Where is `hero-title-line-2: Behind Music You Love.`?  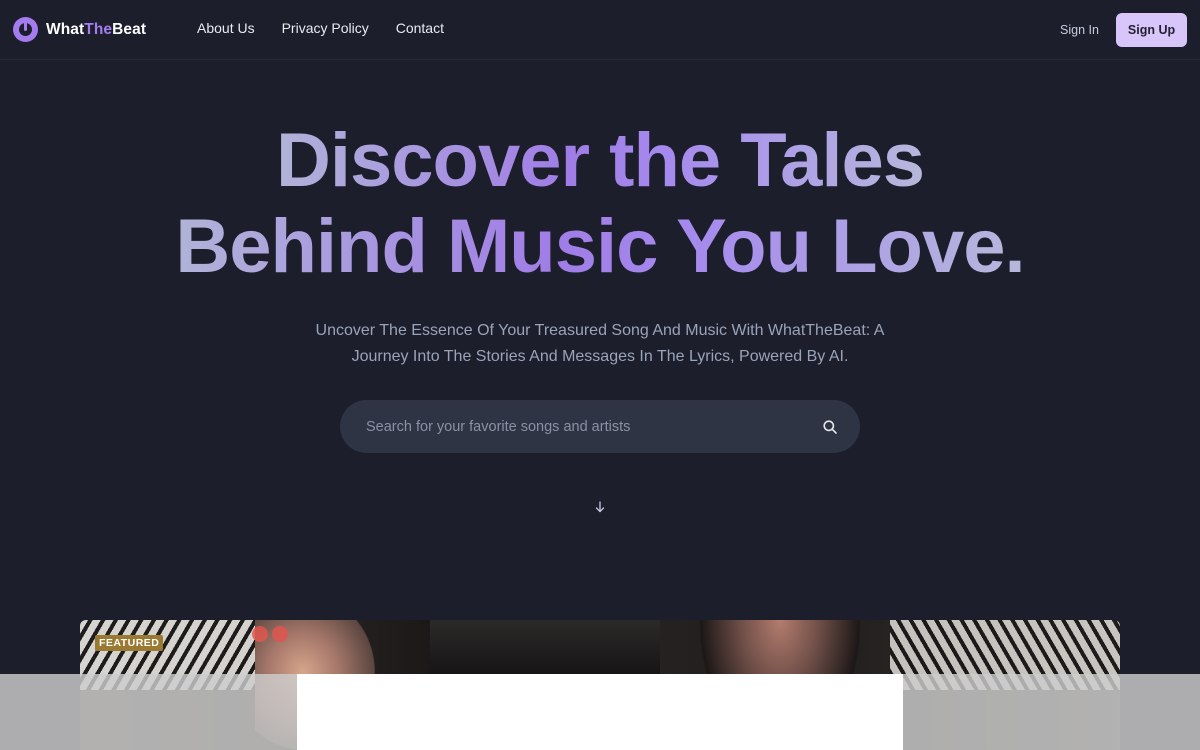 hero-title-line-2: Behind Music You Love. is located at coordinates (600, 246).